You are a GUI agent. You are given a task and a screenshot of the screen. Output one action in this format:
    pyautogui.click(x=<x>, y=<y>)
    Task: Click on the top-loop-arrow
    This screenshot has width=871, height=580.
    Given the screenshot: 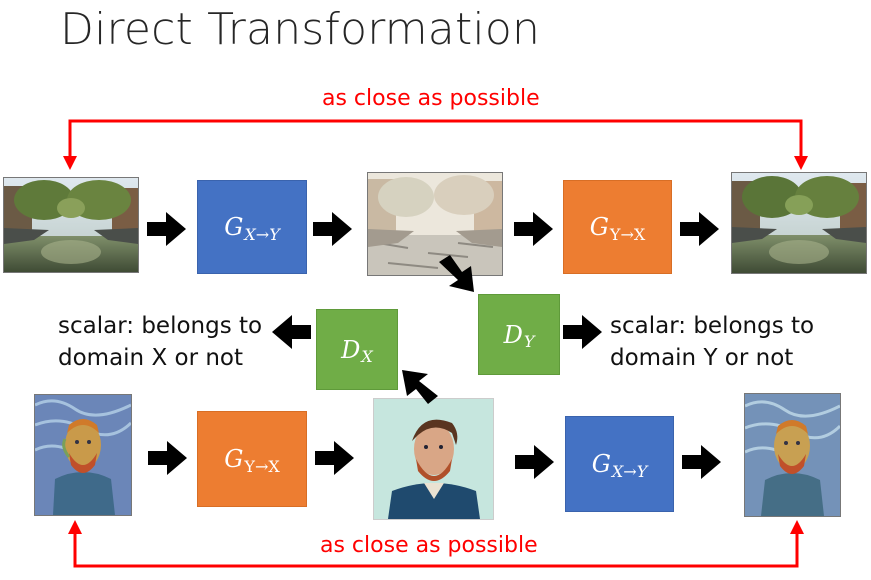 What is the action you would take?
    pyautogui.click(x=435, y=141)
    